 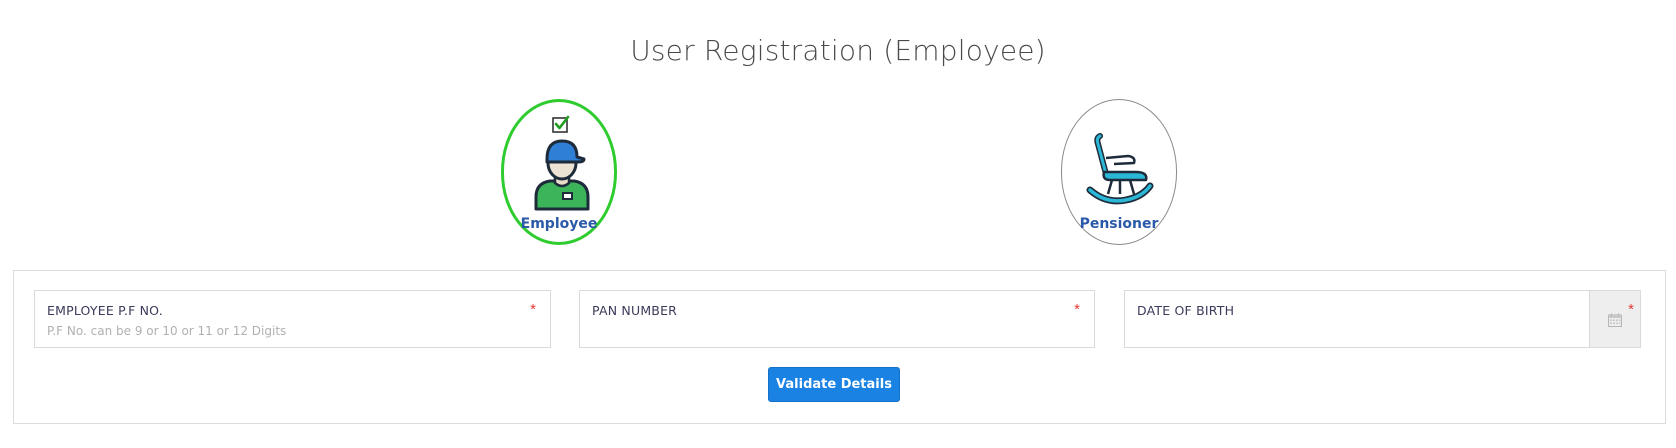 What do you see at coordinates (838, 50) in the screenshot?
I see `page-title: User Registration (Employee)` at bounding box center [838, 50].